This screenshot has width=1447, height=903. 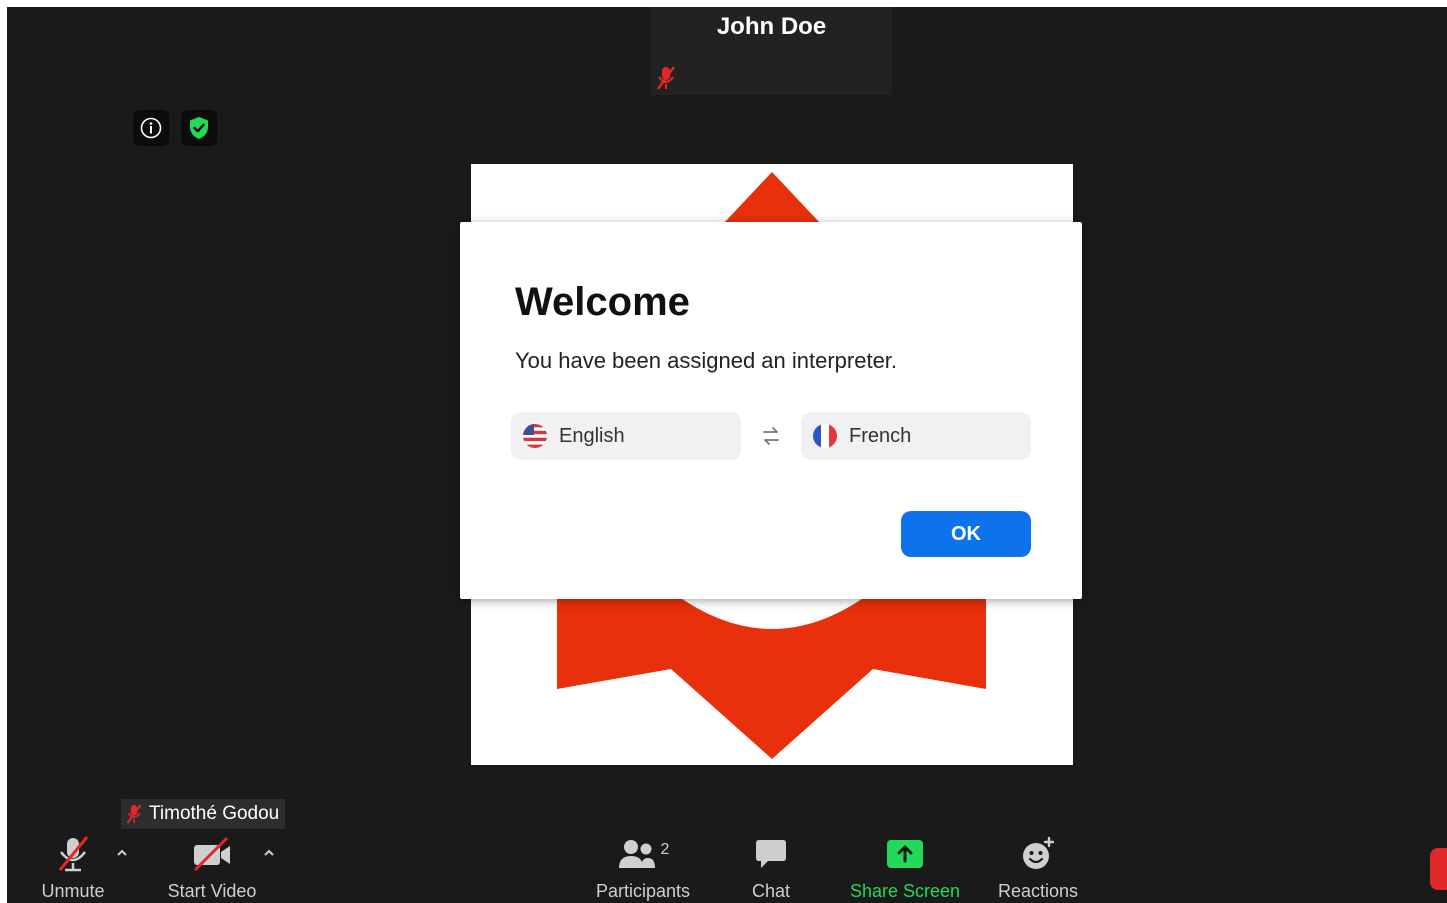 What do you see at coordinates (211, 854) in the screenshot?
I see `video-off-icon` at bounding box center [211, 854].